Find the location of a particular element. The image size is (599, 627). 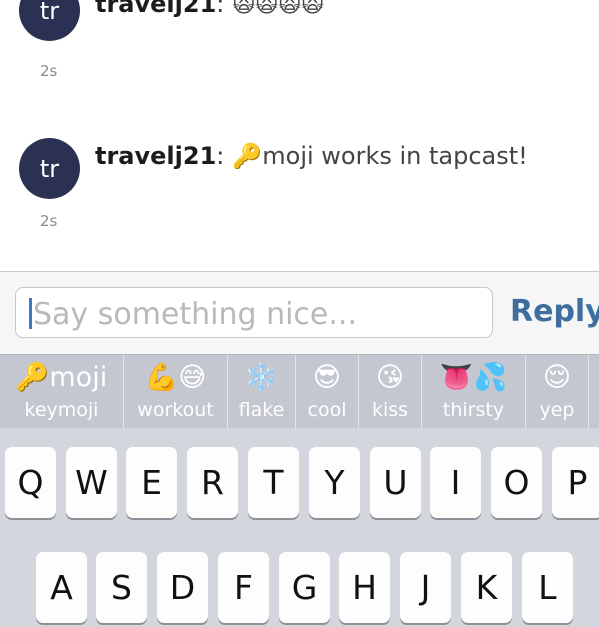

message-text: travelj21: 🔑moji works in tapcast! is located at coordinates (311, 156).